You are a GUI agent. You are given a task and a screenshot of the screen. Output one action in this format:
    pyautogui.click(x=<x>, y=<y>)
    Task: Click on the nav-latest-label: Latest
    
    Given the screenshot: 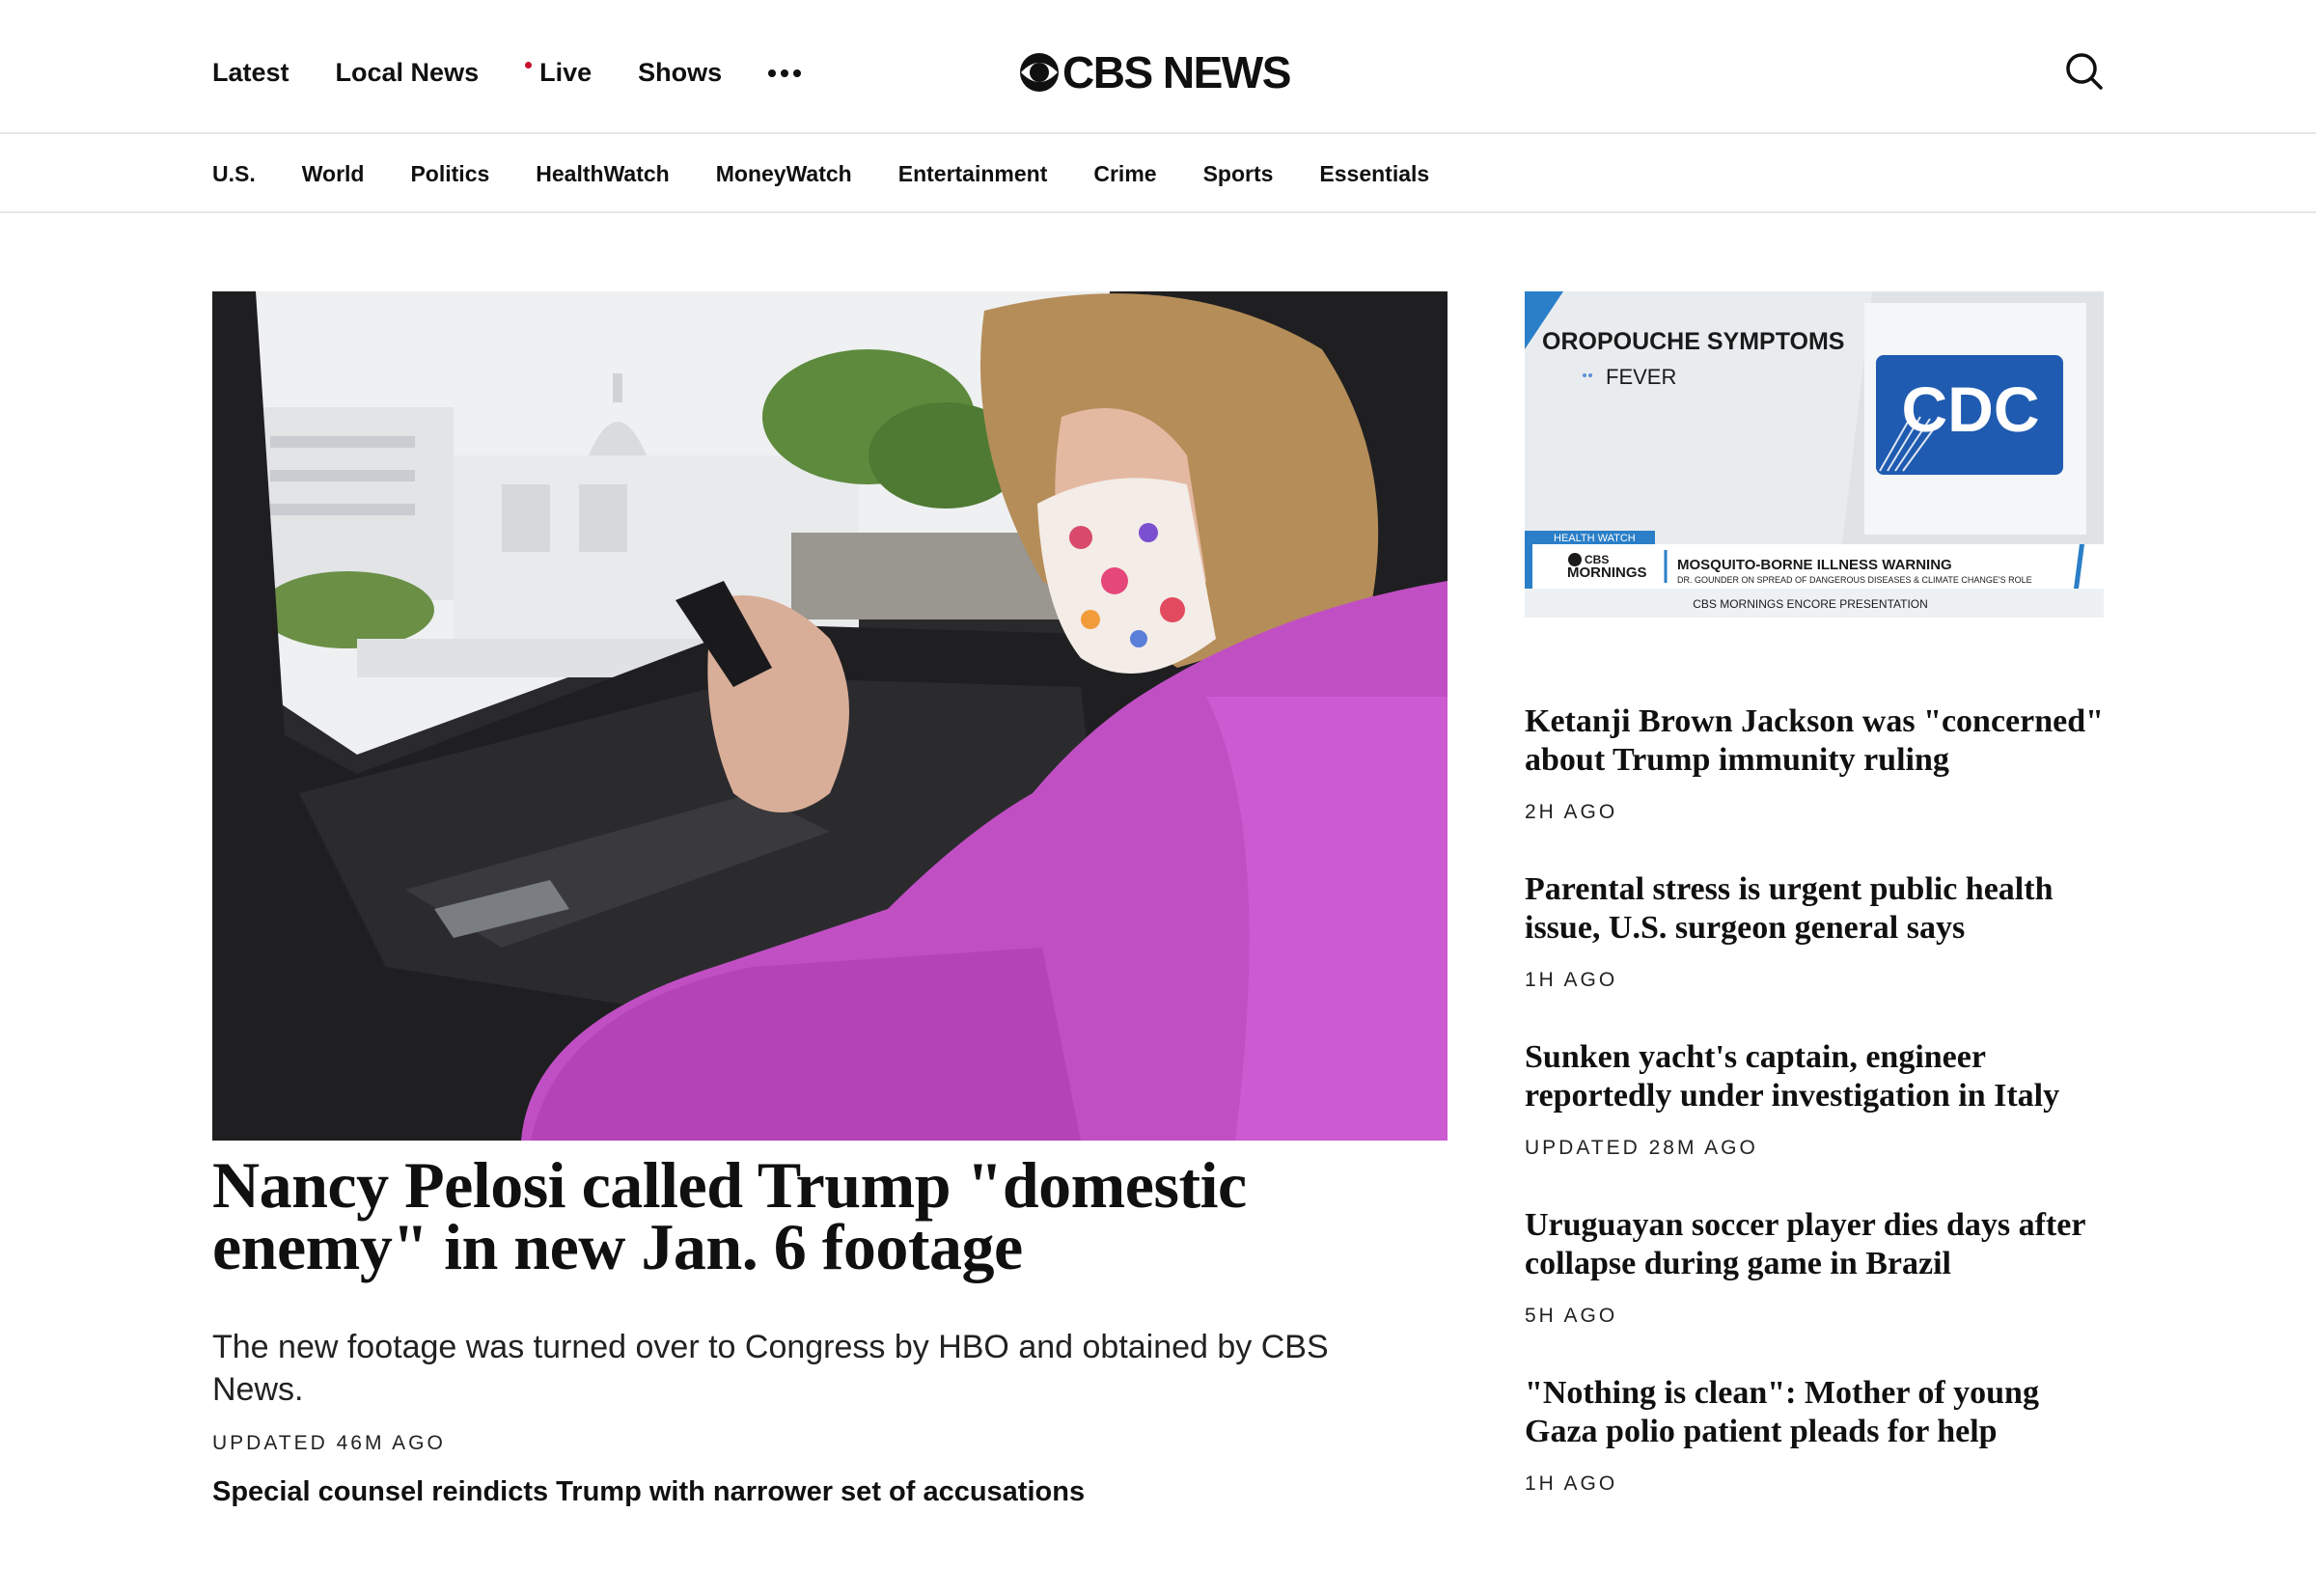 What is the action you would take?
    pyautogui.click(x=251, y=72)
    